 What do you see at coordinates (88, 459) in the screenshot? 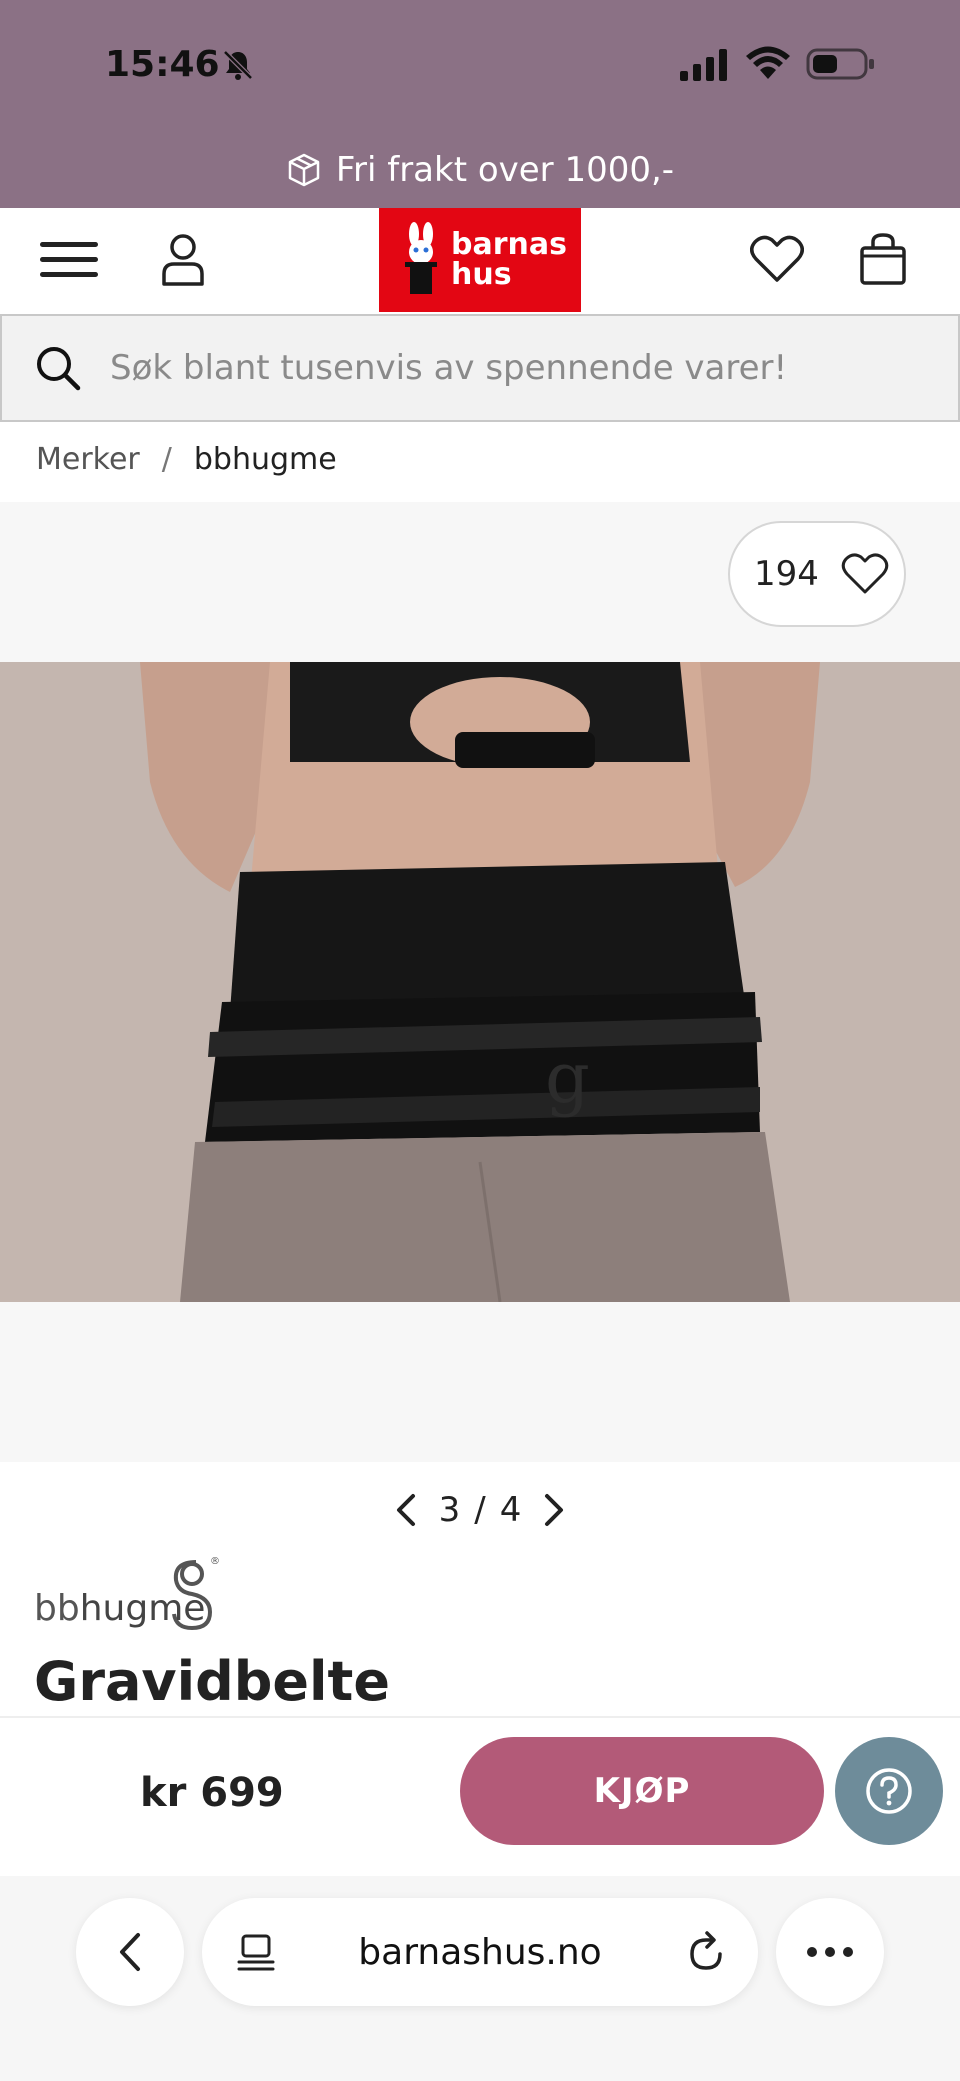
I see `breadcrumb-link-merker: Merker` at bounding box center [88, 459].